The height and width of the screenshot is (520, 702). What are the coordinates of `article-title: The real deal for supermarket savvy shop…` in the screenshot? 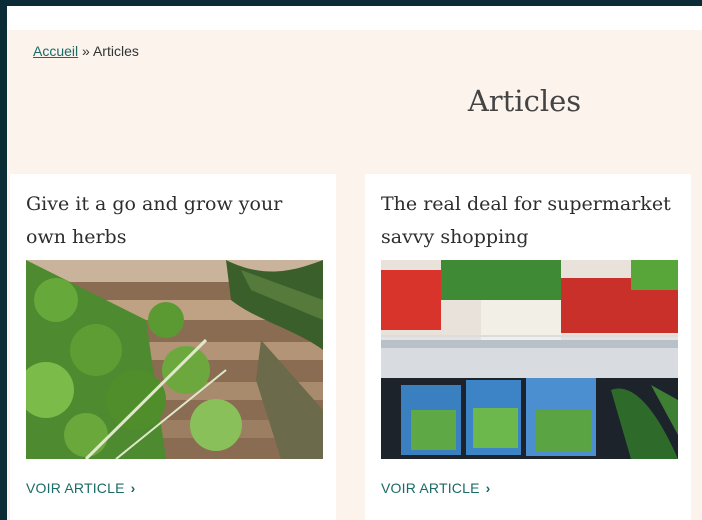 It's located at (531, 221).